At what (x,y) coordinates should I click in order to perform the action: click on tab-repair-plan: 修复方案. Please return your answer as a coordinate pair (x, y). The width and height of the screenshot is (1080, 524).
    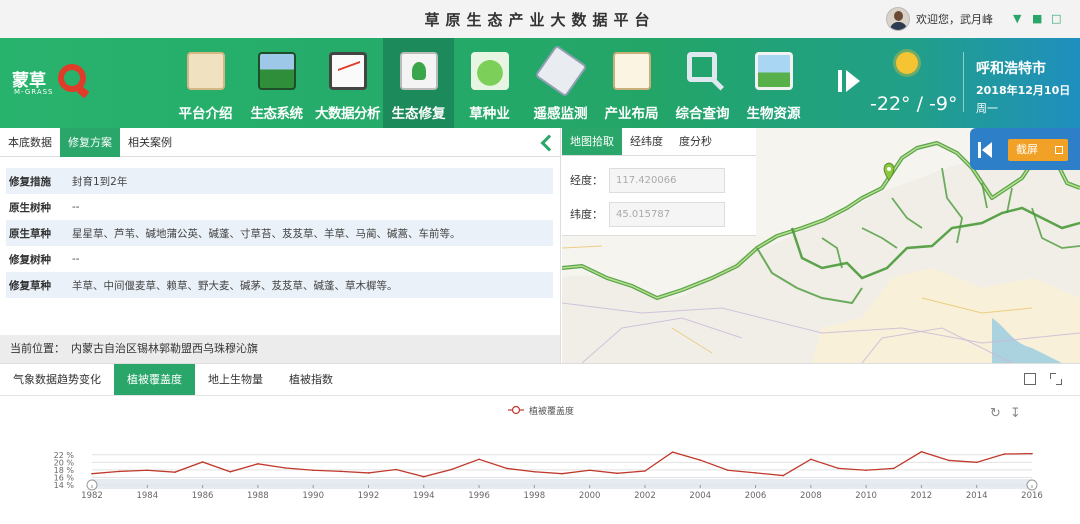
    Looking at the image, I should click on (90, 142).